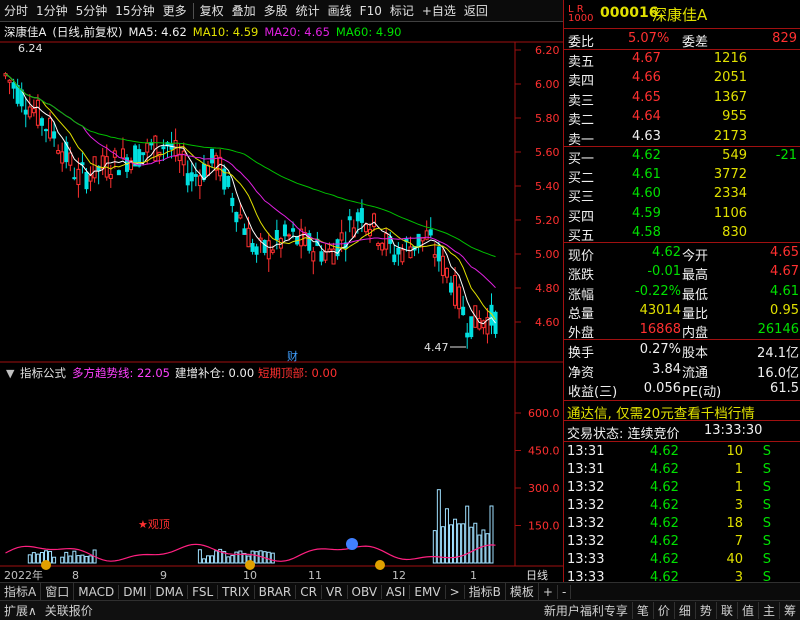 This screenshot has height=620, width=800. Describe the element at coordinates (548, 591) in the screenshot. I see `indicator-tab: +` at that location.